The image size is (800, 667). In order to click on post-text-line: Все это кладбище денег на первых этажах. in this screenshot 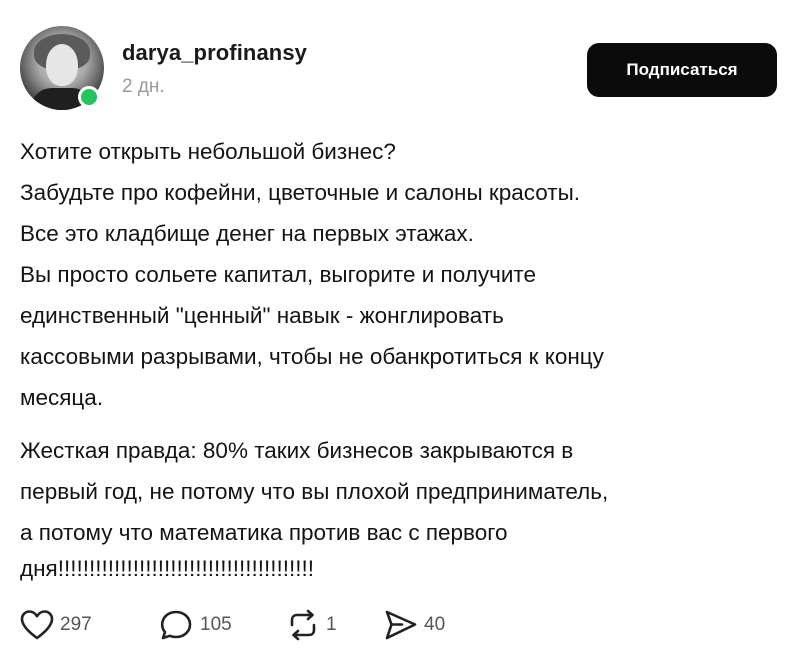, I will do `click(247, 233)`.